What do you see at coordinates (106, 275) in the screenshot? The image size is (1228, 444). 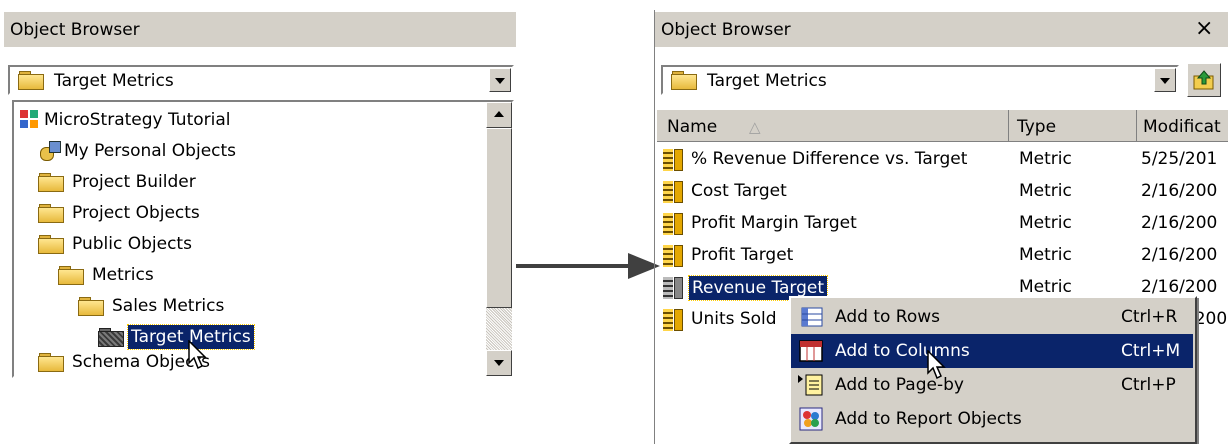 I see `tree-item-metrics: Metrics` at bounding box center [106, 275].